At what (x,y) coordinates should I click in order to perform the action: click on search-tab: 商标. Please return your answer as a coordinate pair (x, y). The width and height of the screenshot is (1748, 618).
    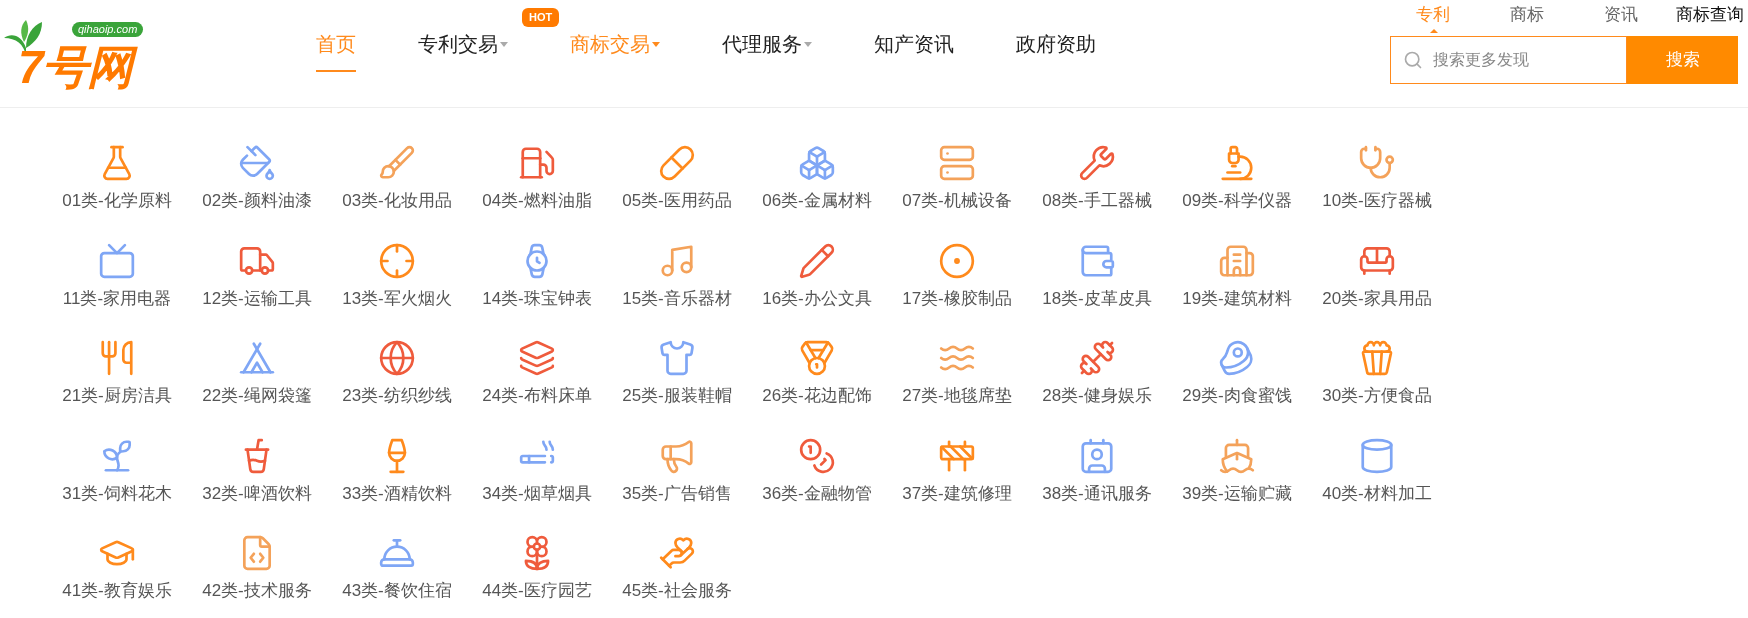
    Looking at the image, I should click on (1527, 15).